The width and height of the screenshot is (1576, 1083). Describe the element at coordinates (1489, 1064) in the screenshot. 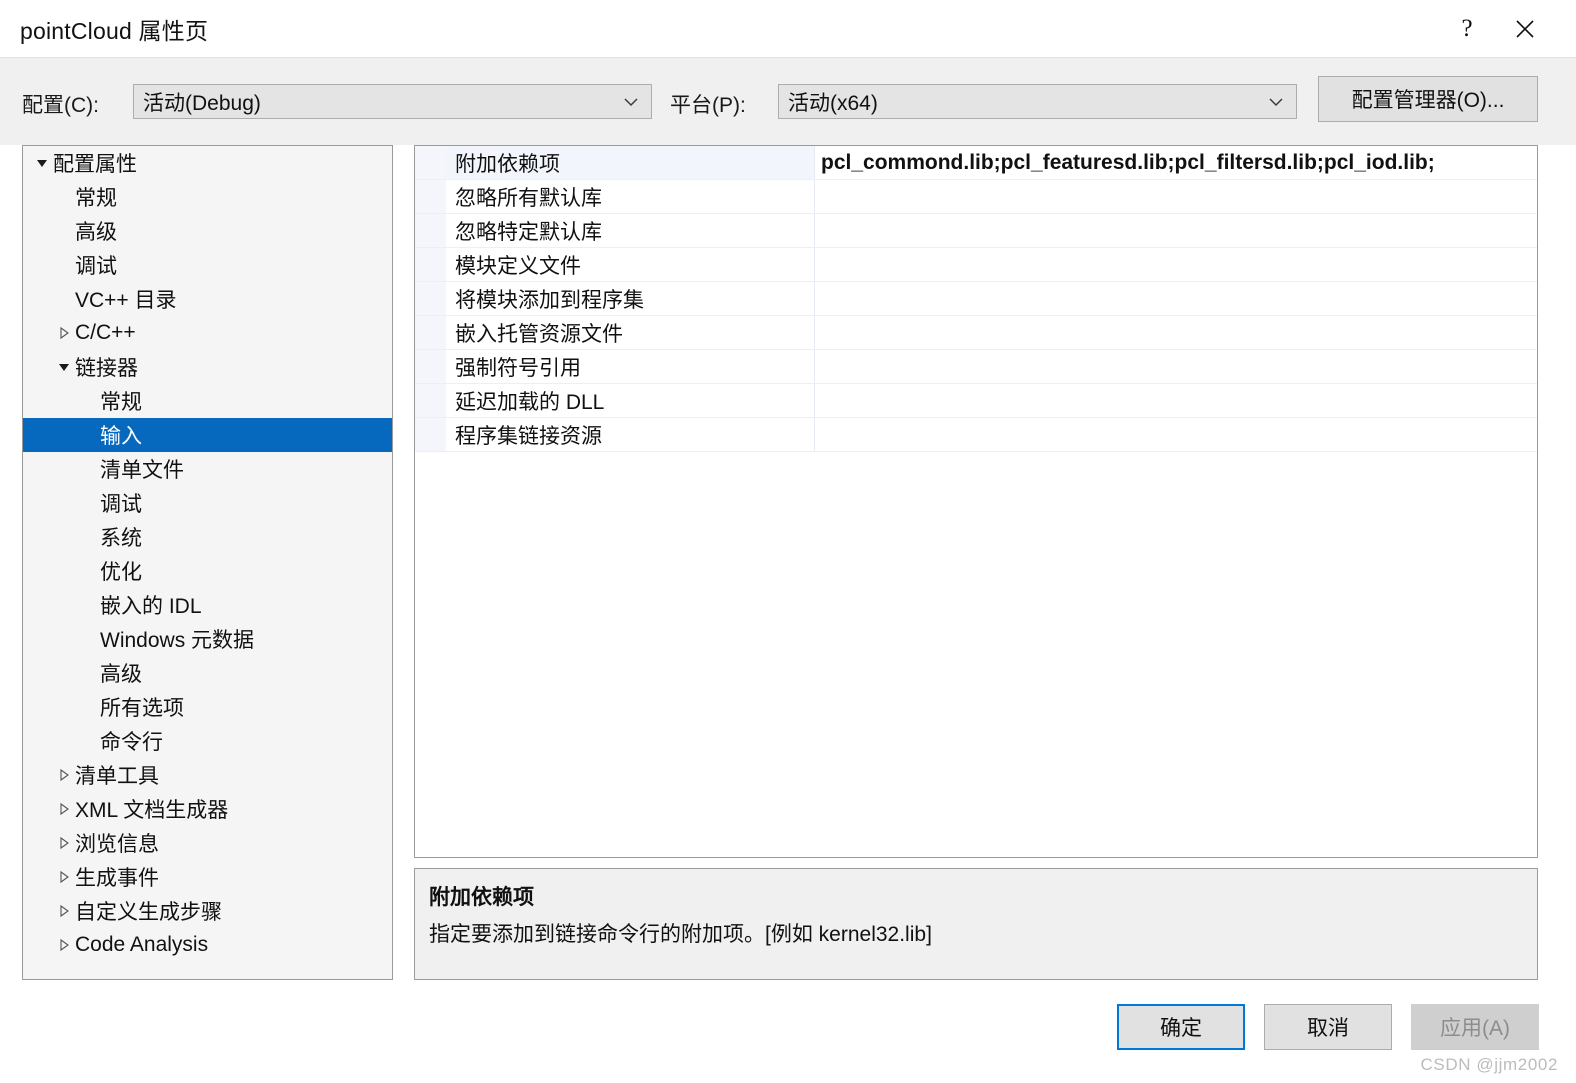

I see `watermark: CSDN @jjm2002` at that location.